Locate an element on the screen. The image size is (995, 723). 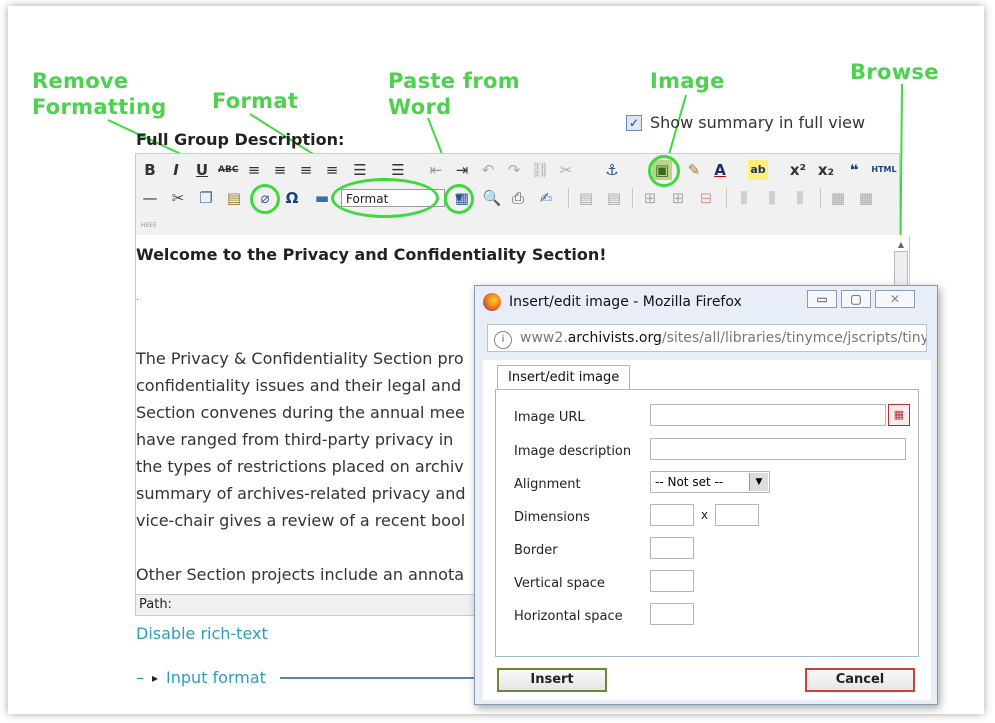
table-icon: ▤ is located at coordinates (586, 198).